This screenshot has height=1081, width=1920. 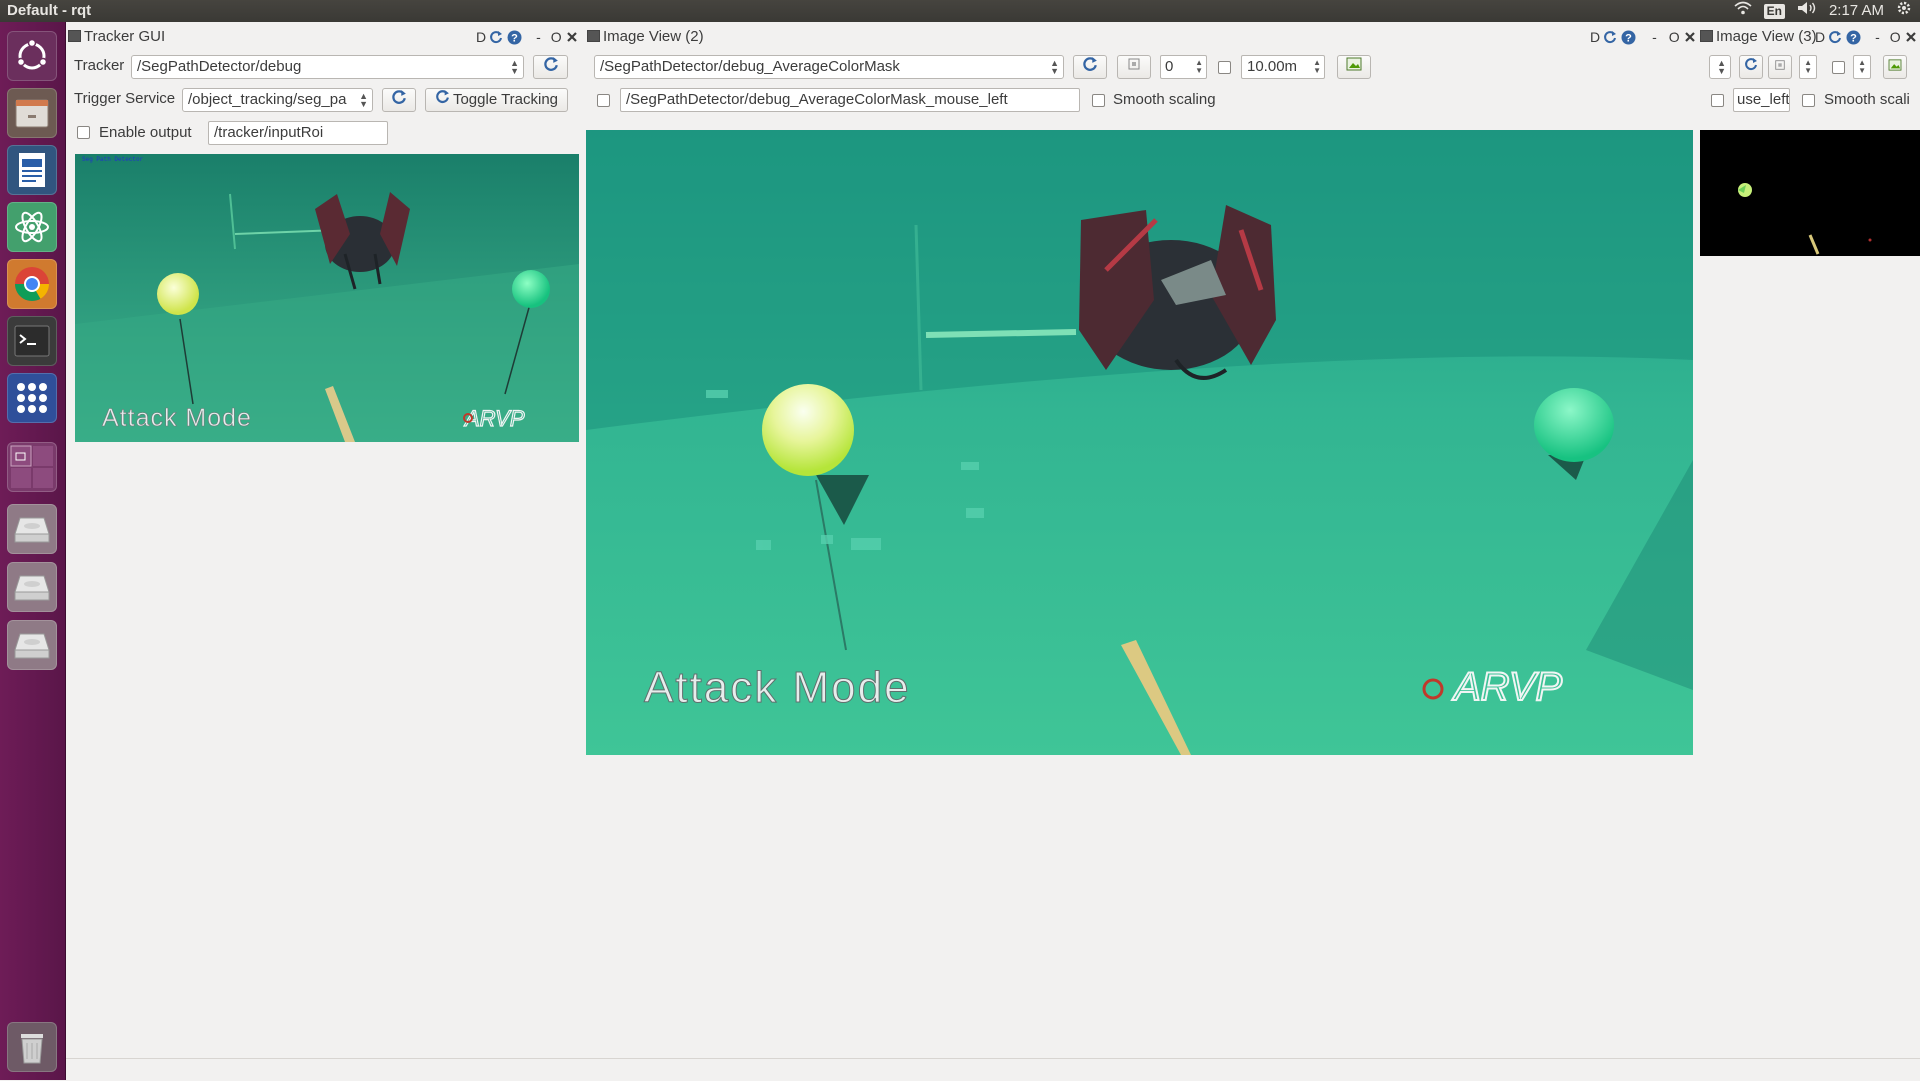 What do you see at coordinates (1224, 67) in the screenshot?
I see `dynamic-range-checkbox` at bounding box center [1224, 67].